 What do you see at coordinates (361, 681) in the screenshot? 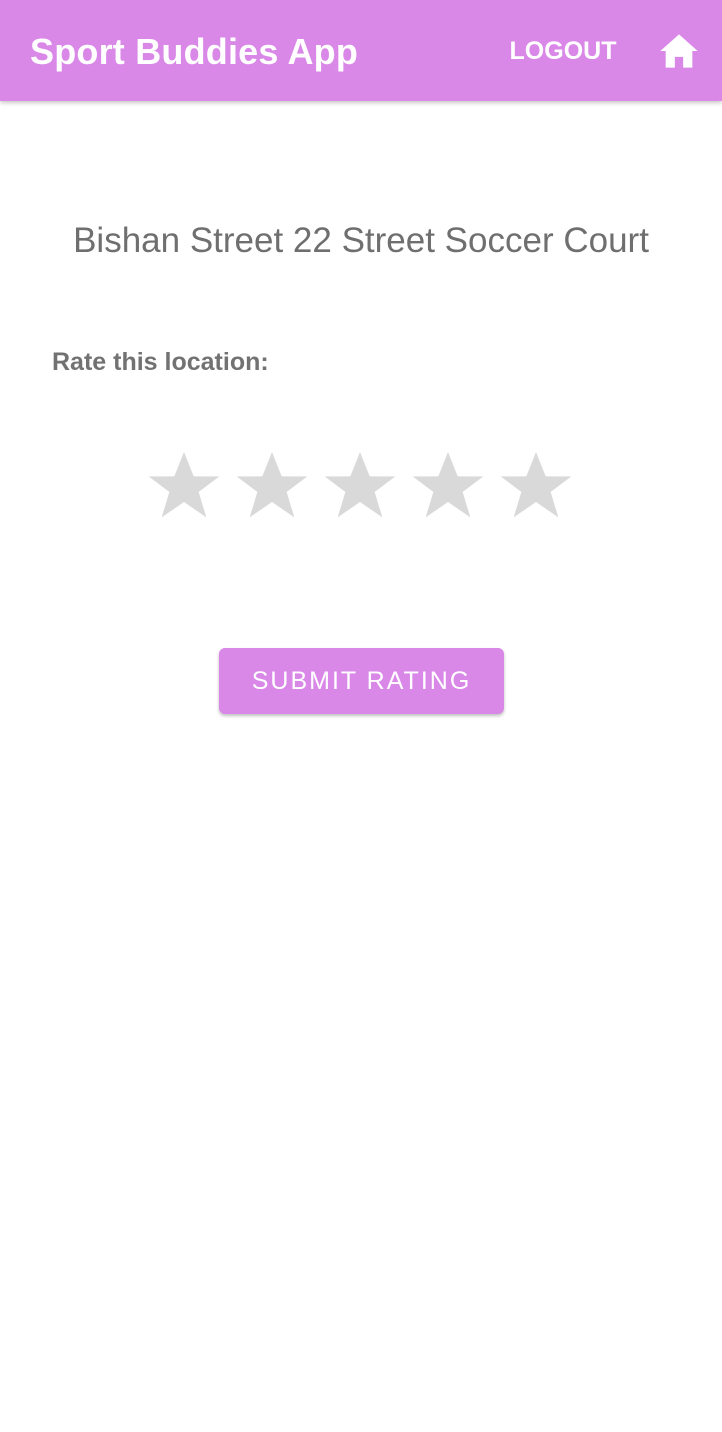
I see `submit-rating-button: SUBMIT RATING` at bounding box center [361, 681].